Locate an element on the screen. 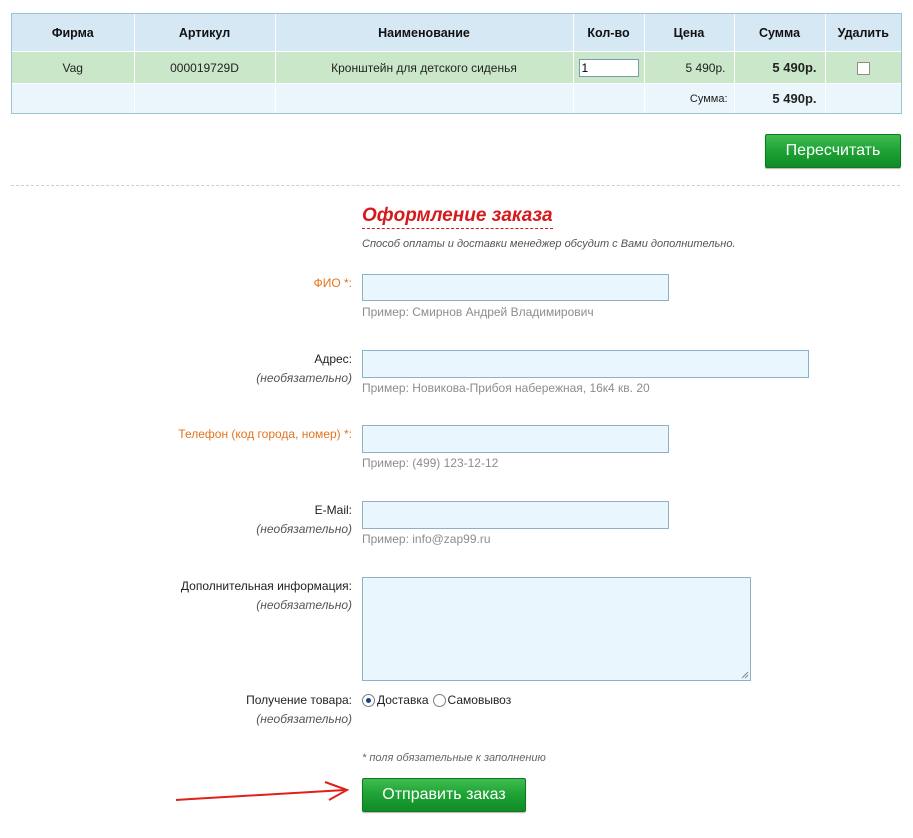 Image resolution: width=913 pixels, height=838 pixels. email-optional: (необязательно) is located at coordinates (304, 529).